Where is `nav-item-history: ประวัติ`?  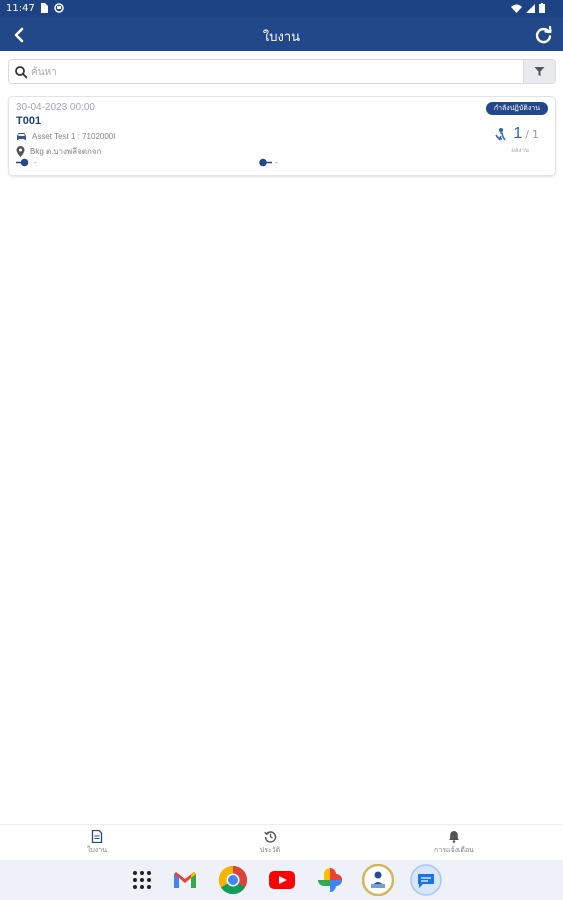 nav-item-history: ประวัติ is located at coordinates (270, 843).